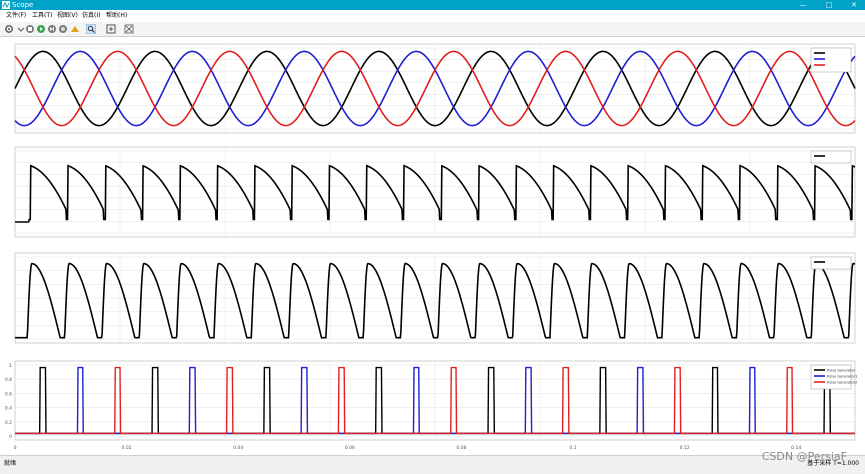 Image resolution: width=865 pixels, height=474 pixels. Describe the element at coordinates (10, 437) in the screenshot. I see `plot-4-y-tick-label: 0` at that location.